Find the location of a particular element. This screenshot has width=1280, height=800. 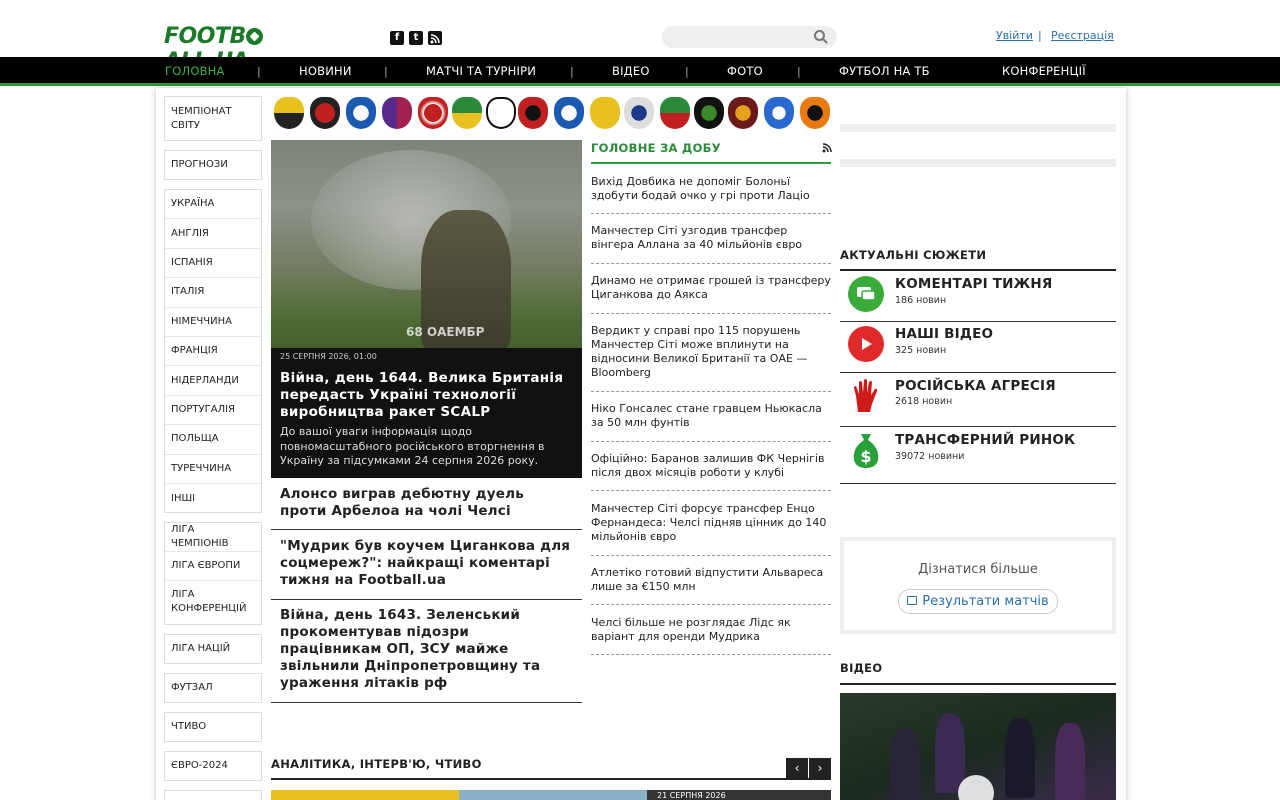

register-link: Реєстрація is located at coordinates (1082, 35).